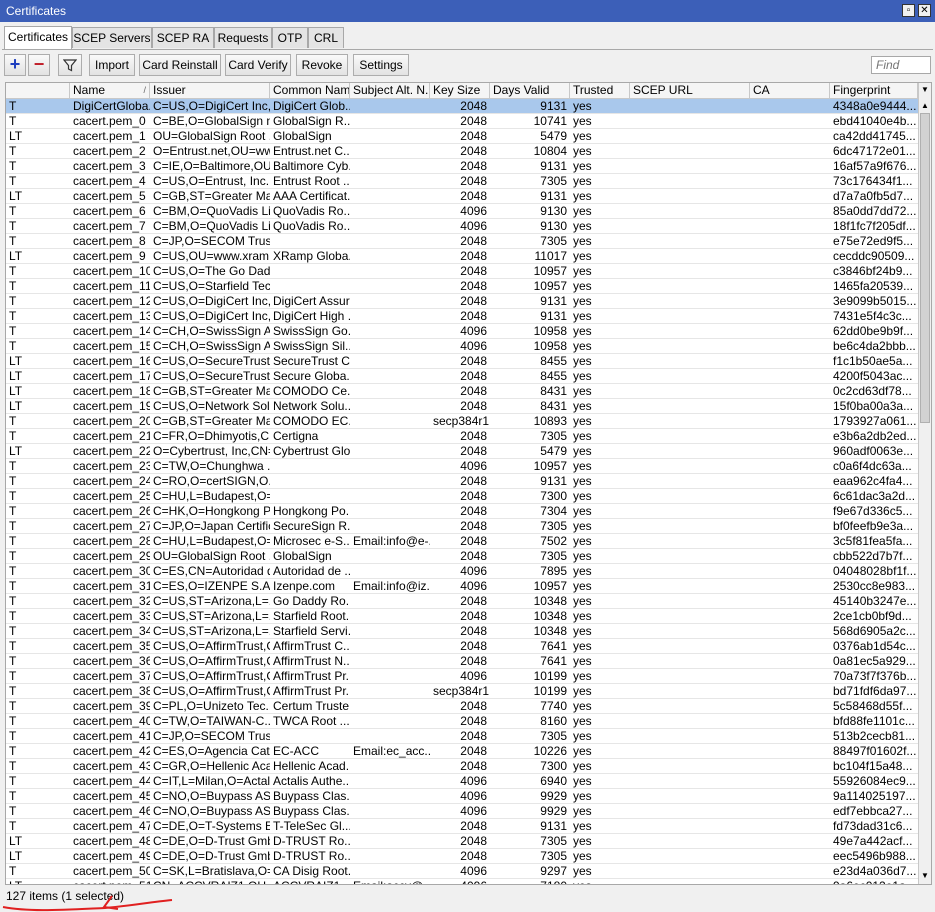  I want to click on cell-common-name, so click(310, 481).